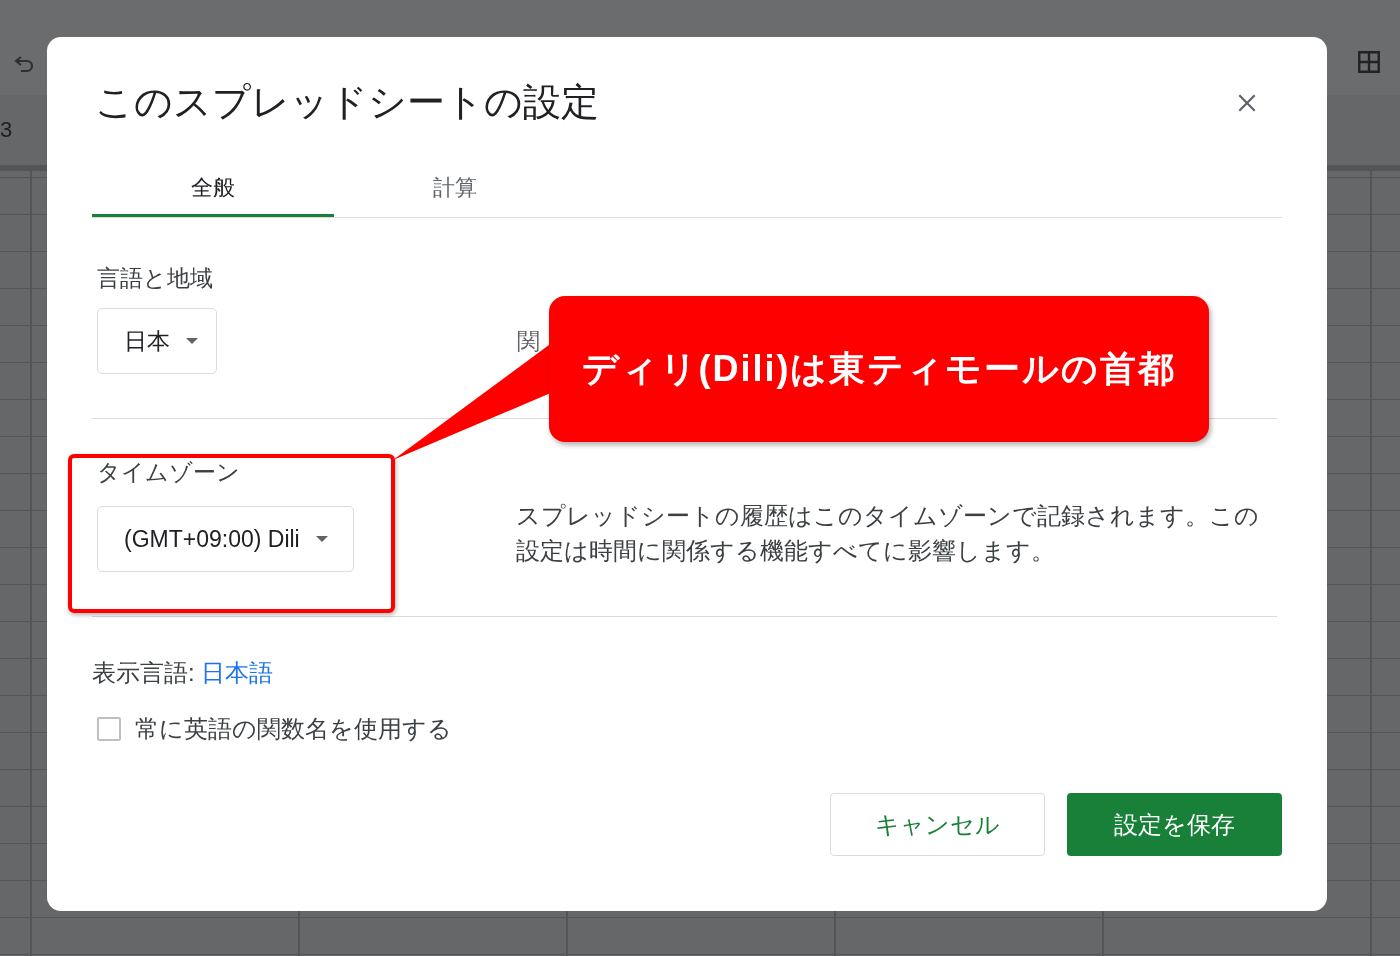  I want to click on display-language-label: 表示言語:, so click(143, 673).